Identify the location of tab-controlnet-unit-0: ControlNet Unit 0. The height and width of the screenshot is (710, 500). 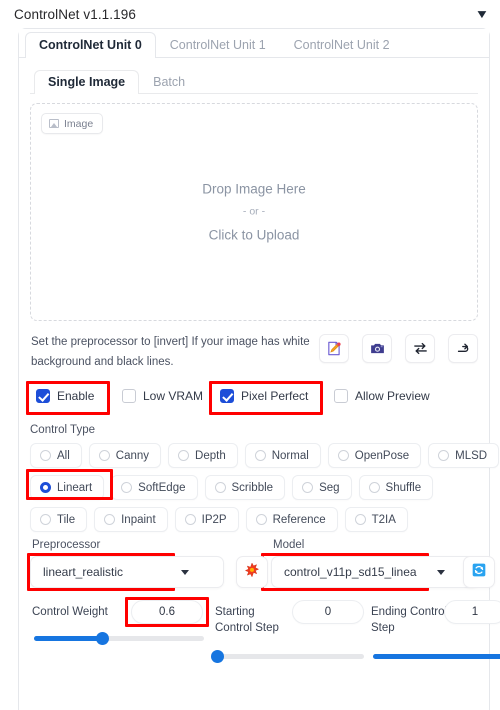
(90, 45).